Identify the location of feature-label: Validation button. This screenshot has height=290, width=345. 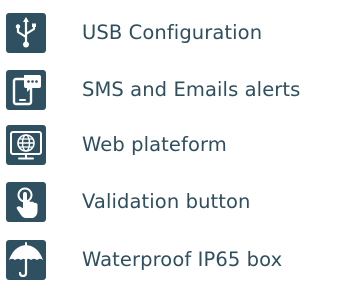
(166, 201).